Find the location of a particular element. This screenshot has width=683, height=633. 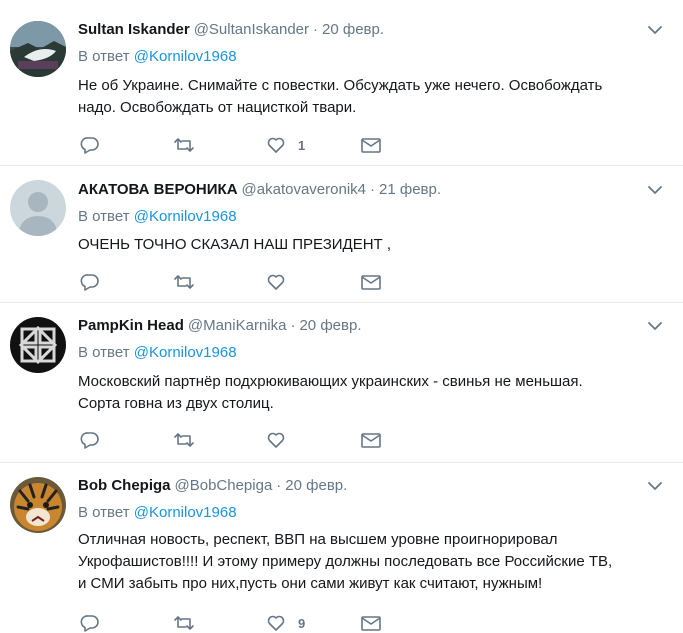

like-button: 9 is located at coordinates (285, 623).